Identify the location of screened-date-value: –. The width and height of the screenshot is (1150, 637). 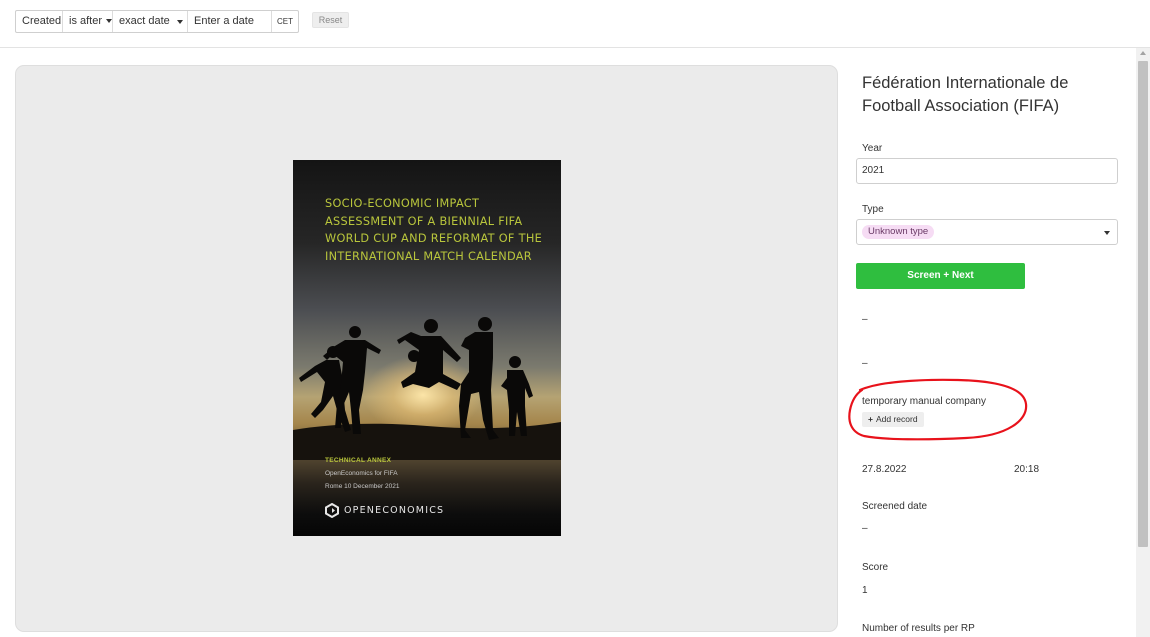
(865, 528).